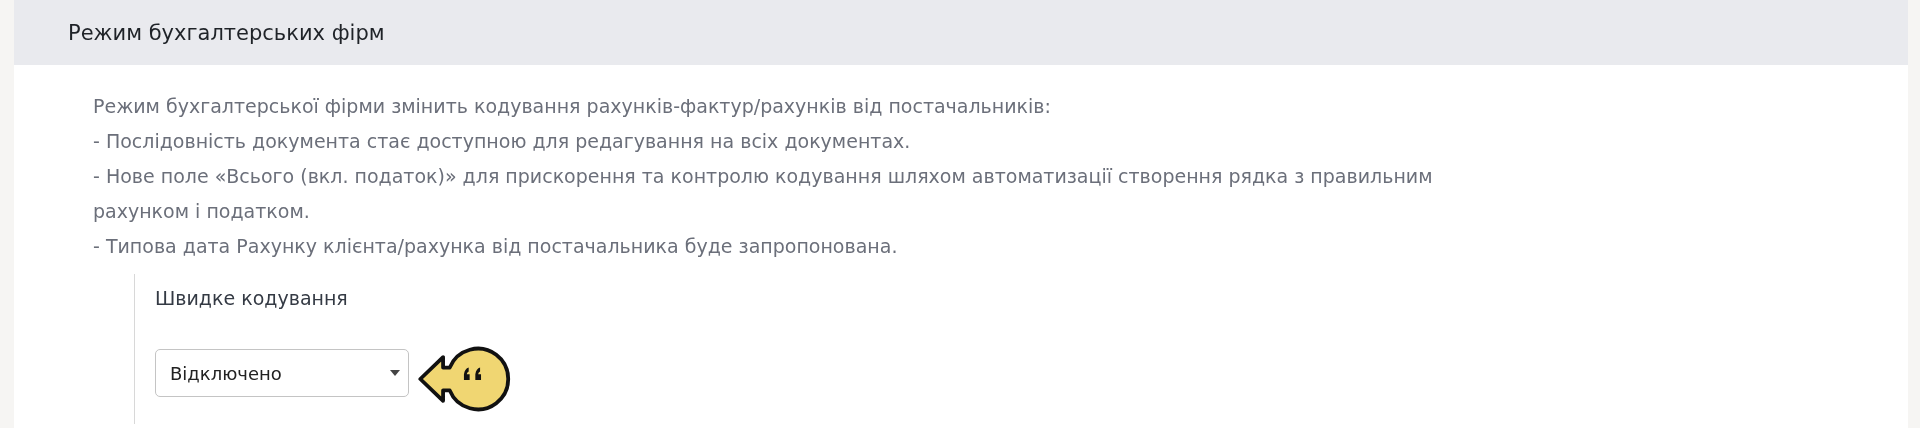 This screenshot has height=428, width=1920. Describe the element at coordinates (502, 141) in the screenshot. I see `description-text: - Послідовність документа стає доступною для редагування на всіх документах.` at that location.